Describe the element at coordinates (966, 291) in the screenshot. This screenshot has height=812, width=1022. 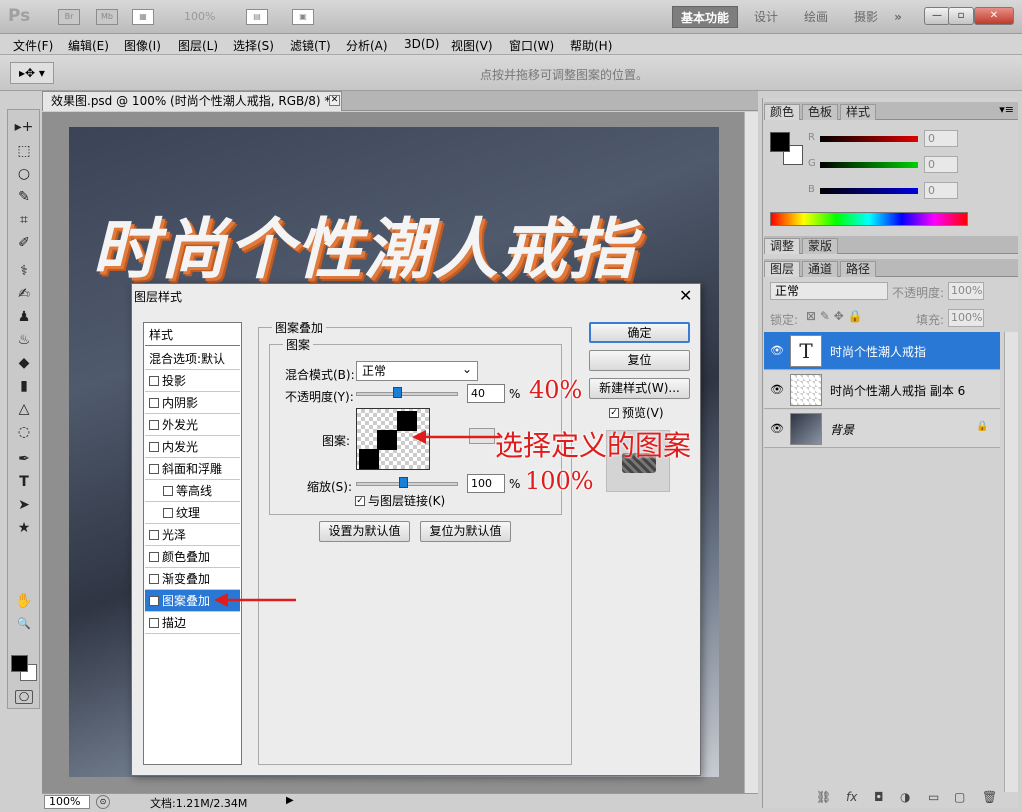
I see `layer-opacity-input: 100%` at that location.